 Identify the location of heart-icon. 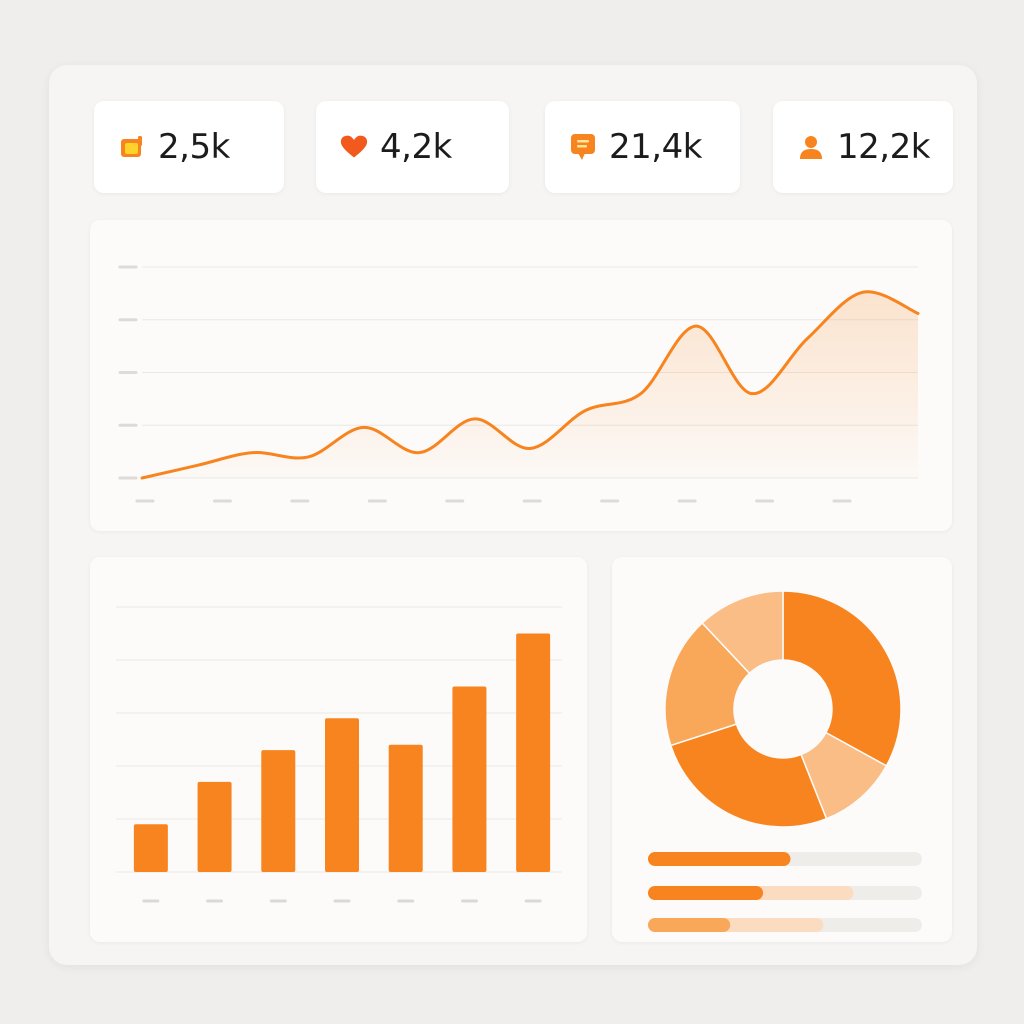
(354, 147).